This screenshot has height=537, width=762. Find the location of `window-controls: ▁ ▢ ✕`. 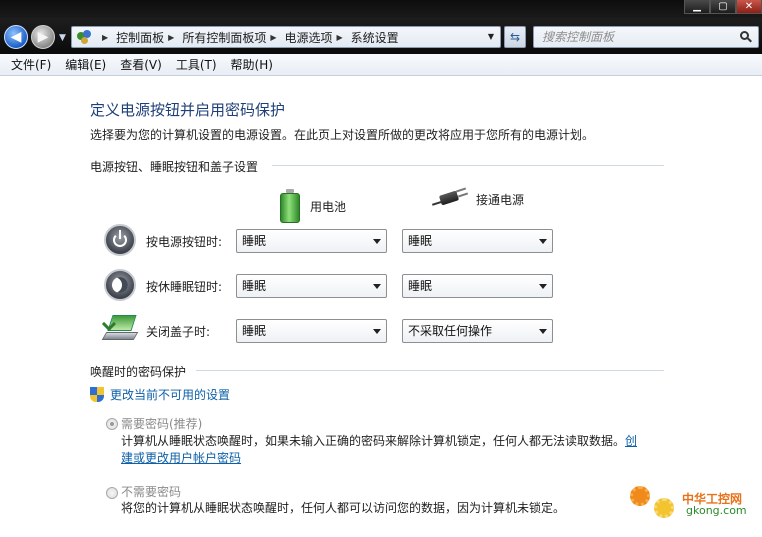

window-controls: ▁ ▢ ✕ is located at coordinates (723, 8).